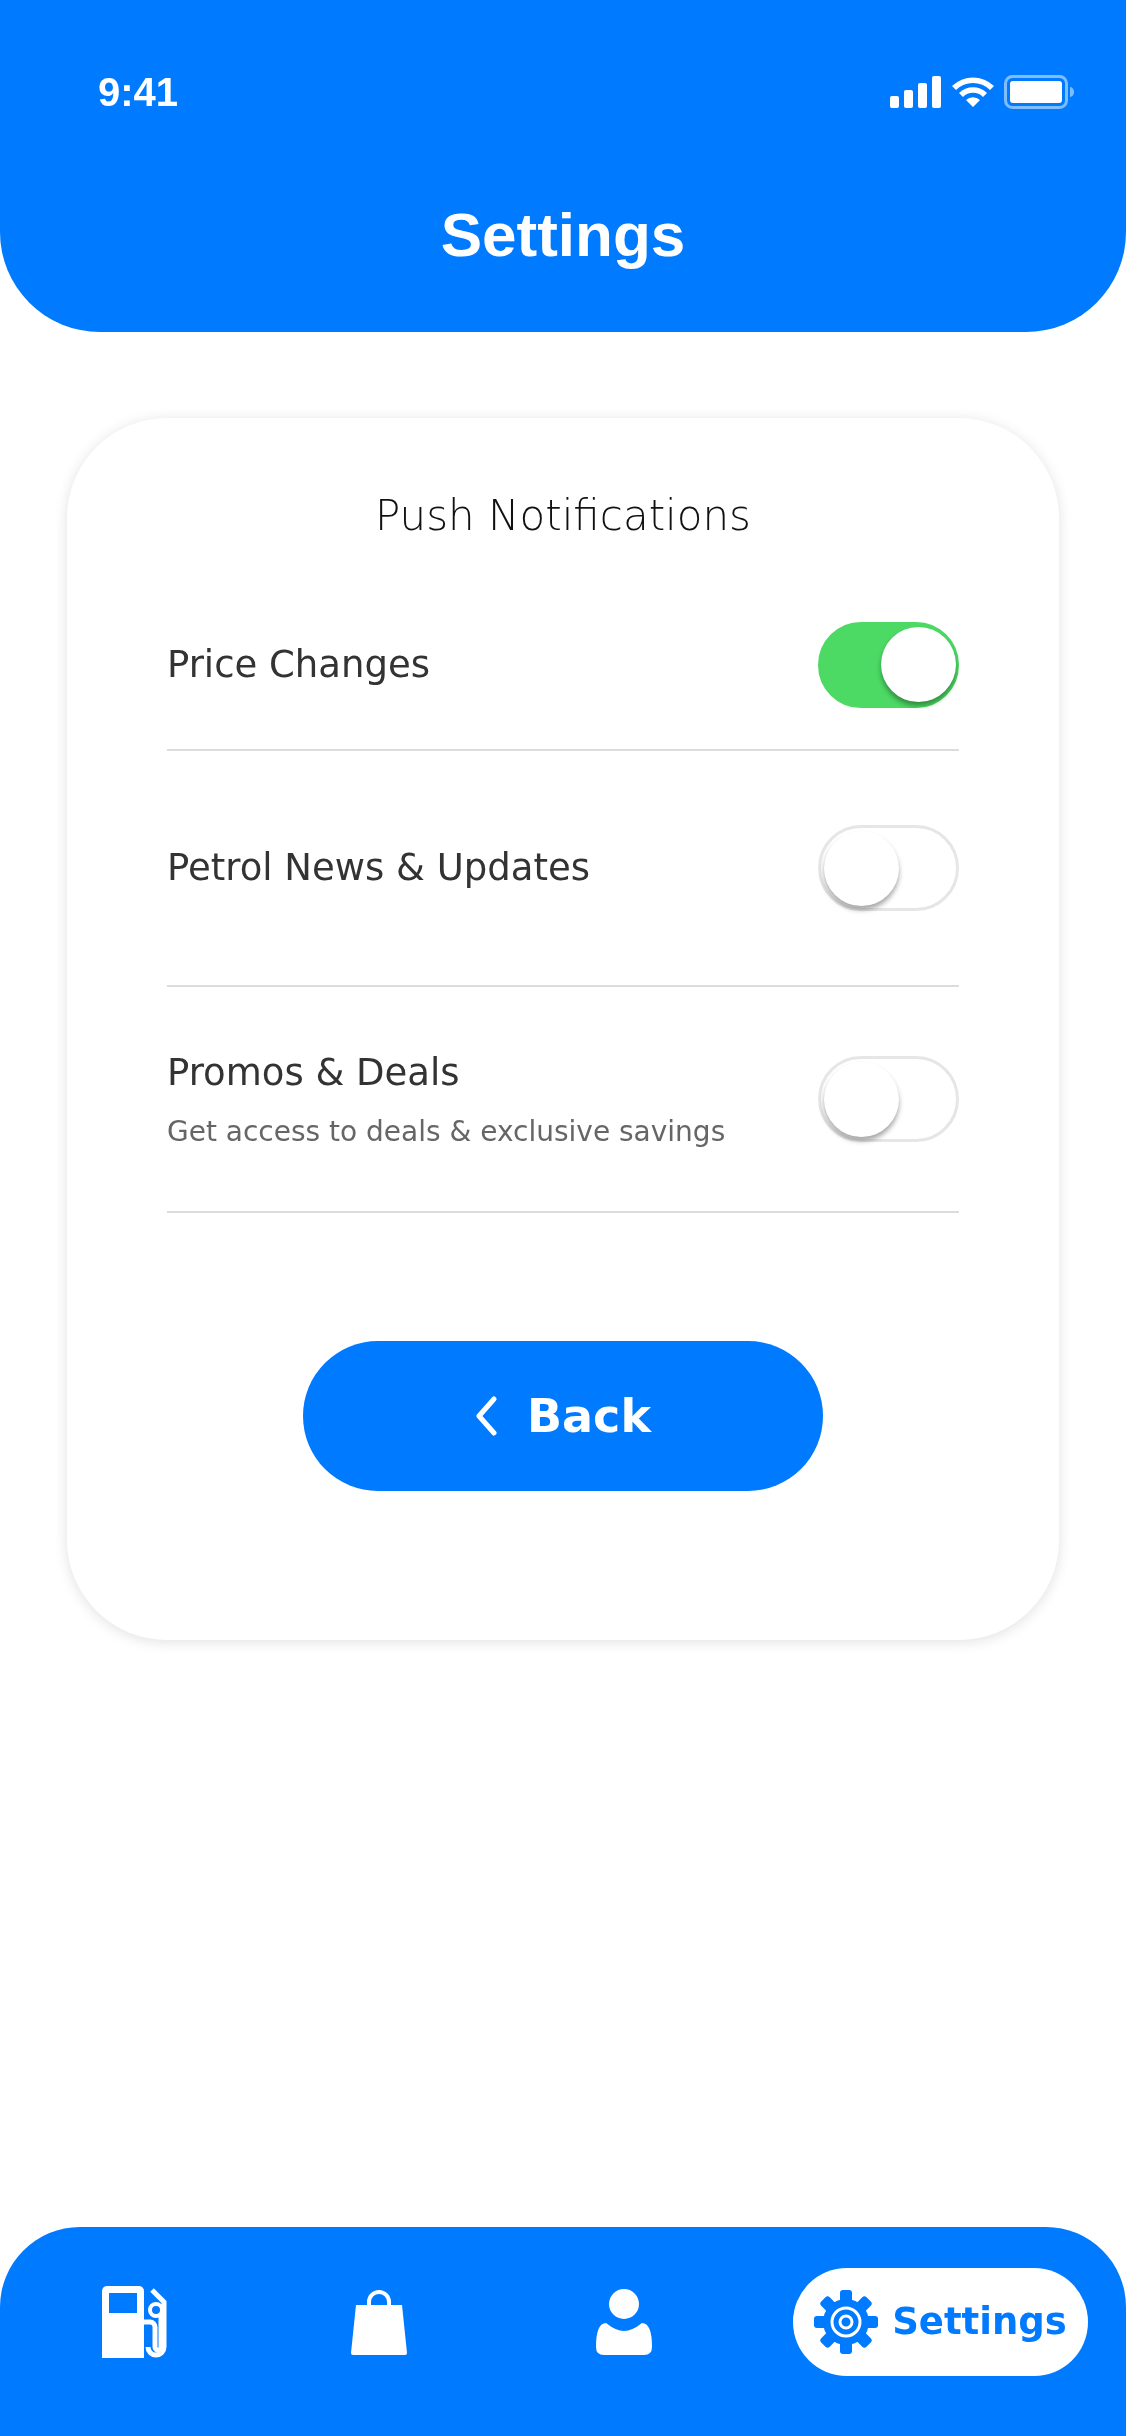  Describe the element at coordinates (314, 1073) in the screenshot. I see `setting-label: Promos & Deals` at that location.